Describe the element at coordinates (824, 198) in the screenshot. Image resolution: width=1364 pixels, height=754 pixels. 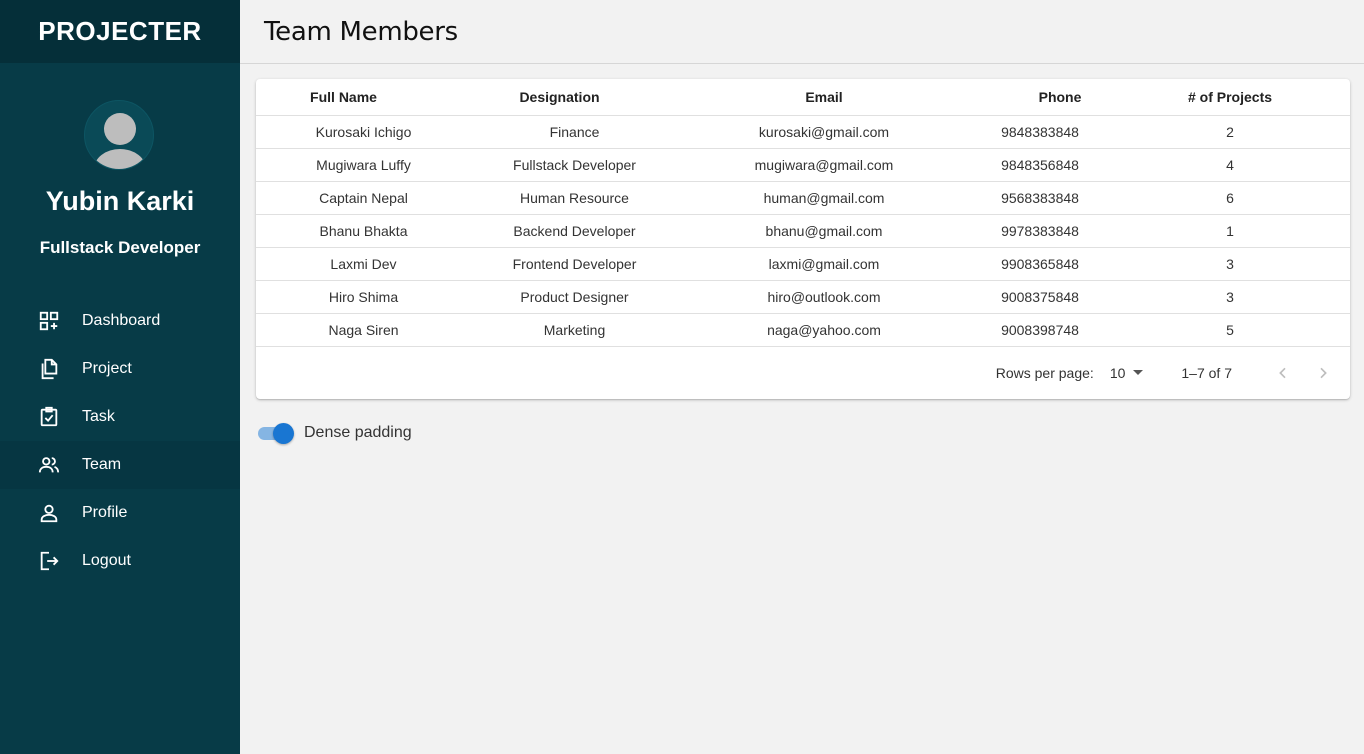
I see `cell-email: human@gmail.com` at that location.